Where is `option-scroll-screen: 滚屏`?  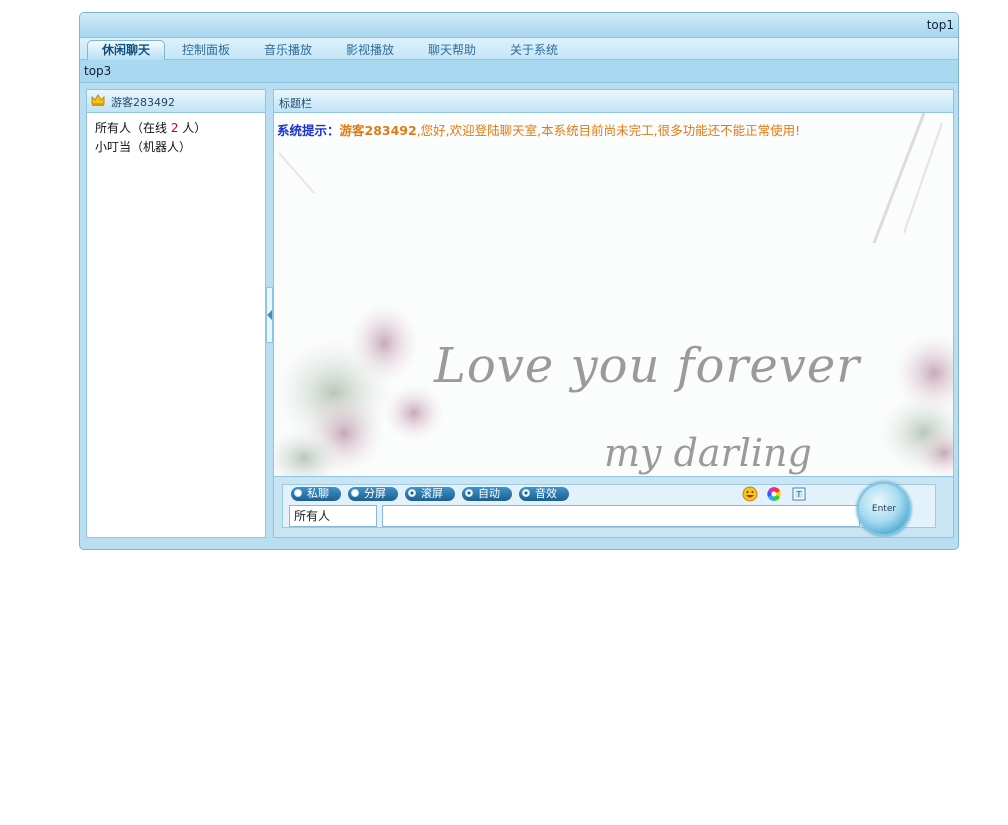
option-scroll-screen: 滚屏 is located at coordinates (430, 494).